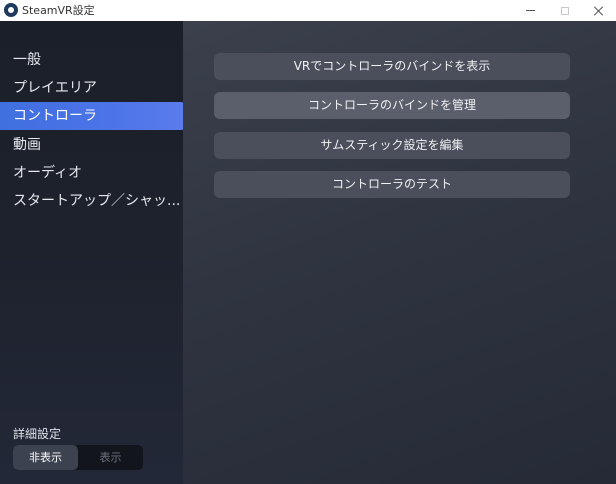  I want to click on advanced-settings-toggle: 非表示 表示, so click(78, 457).